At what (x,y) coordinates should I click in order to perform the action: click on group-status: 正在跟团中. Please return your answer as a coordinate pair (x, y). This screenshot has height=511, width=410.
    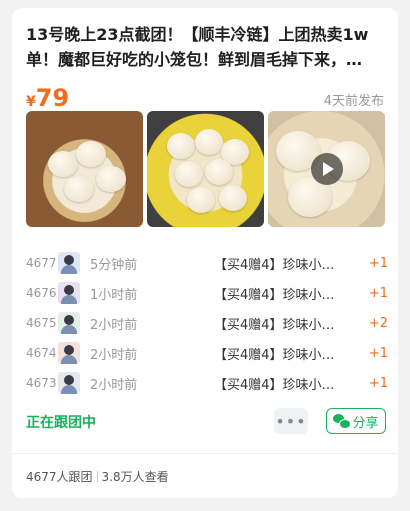
    Looking at the image, I should click on (61, 423).